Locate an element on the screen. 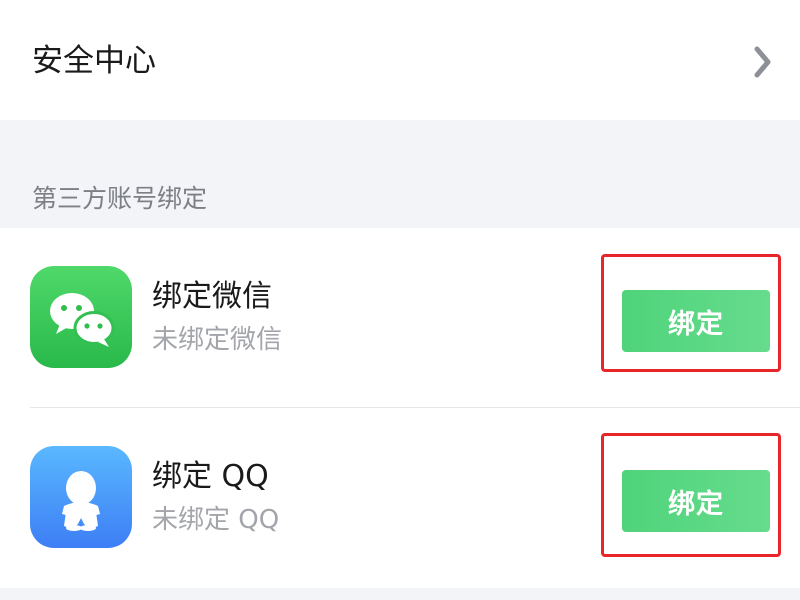  bind-qq-button: 绑定 is located at coordinates (696, 501).